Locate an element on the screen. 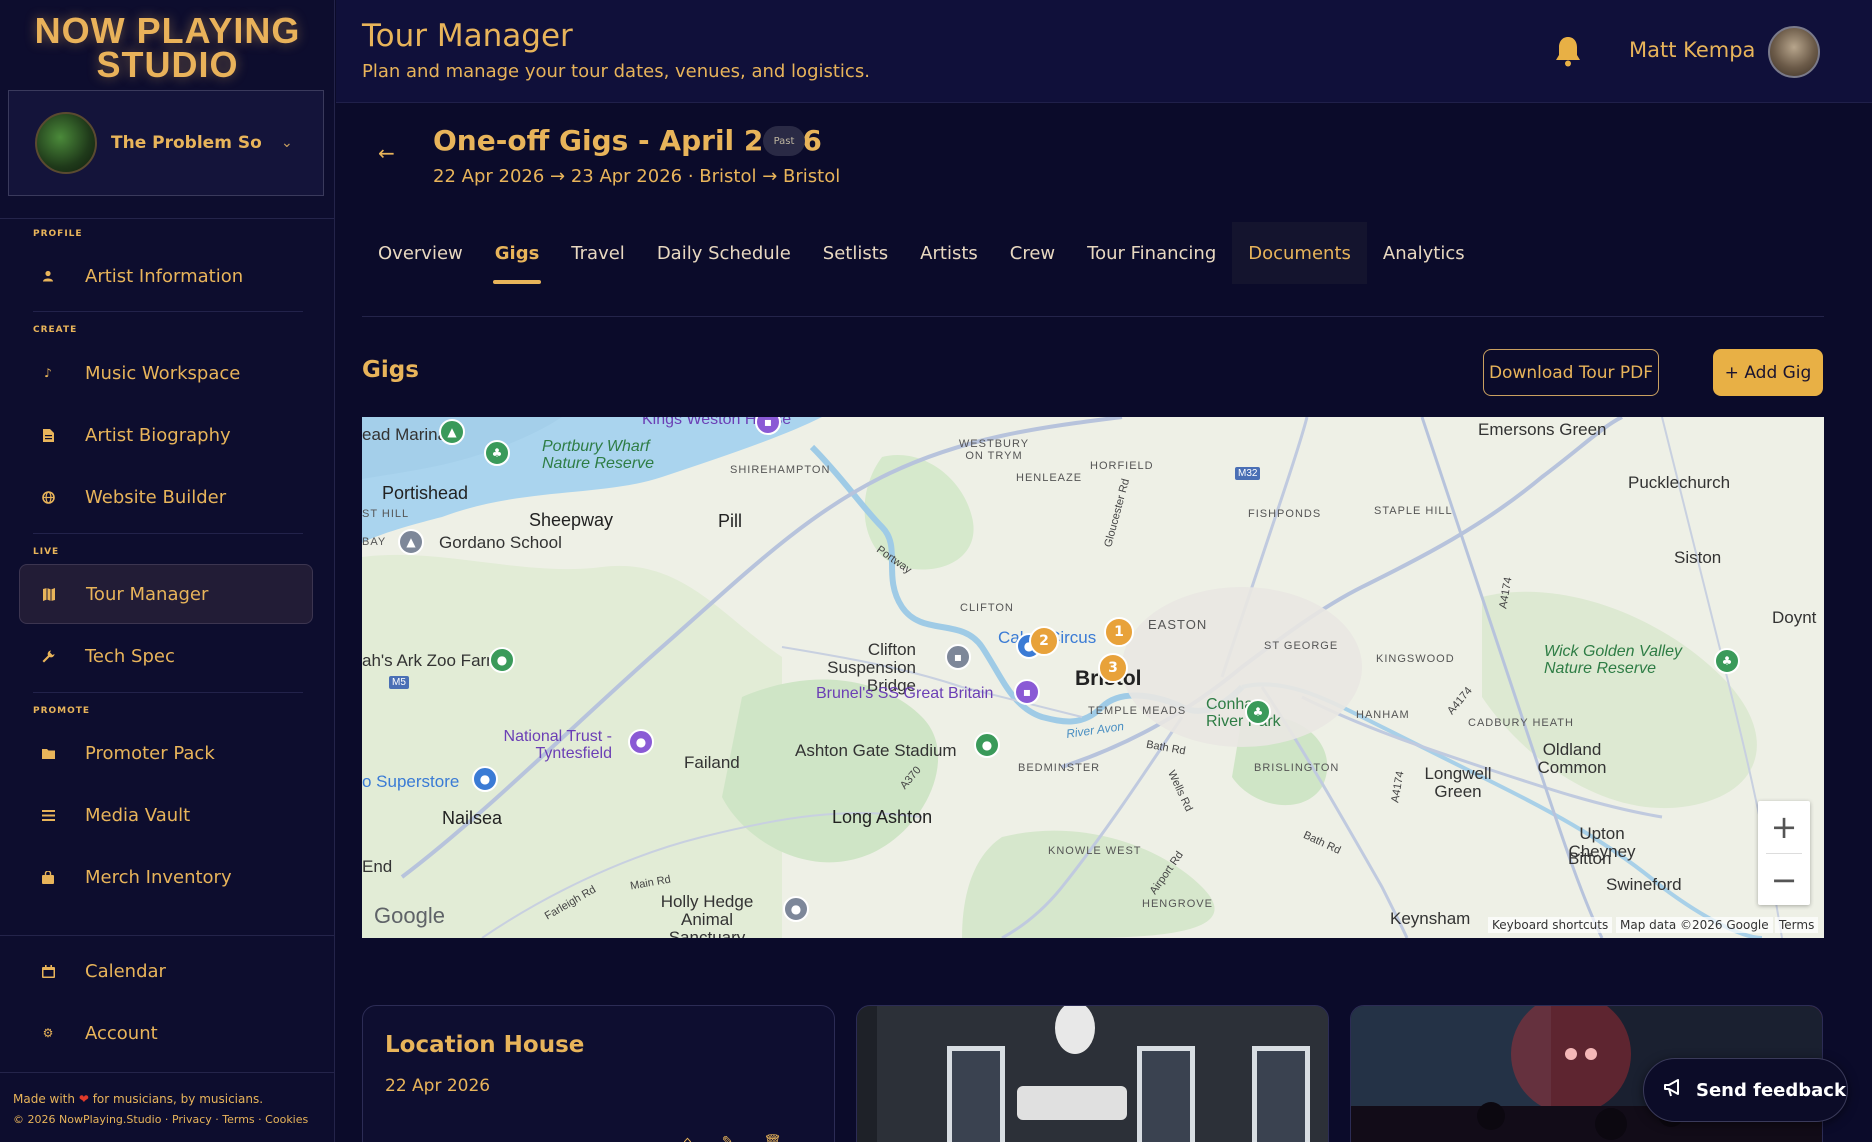 The image size is (1872, 1142). tab-travel: Travel is located at coordinates (598, 253).